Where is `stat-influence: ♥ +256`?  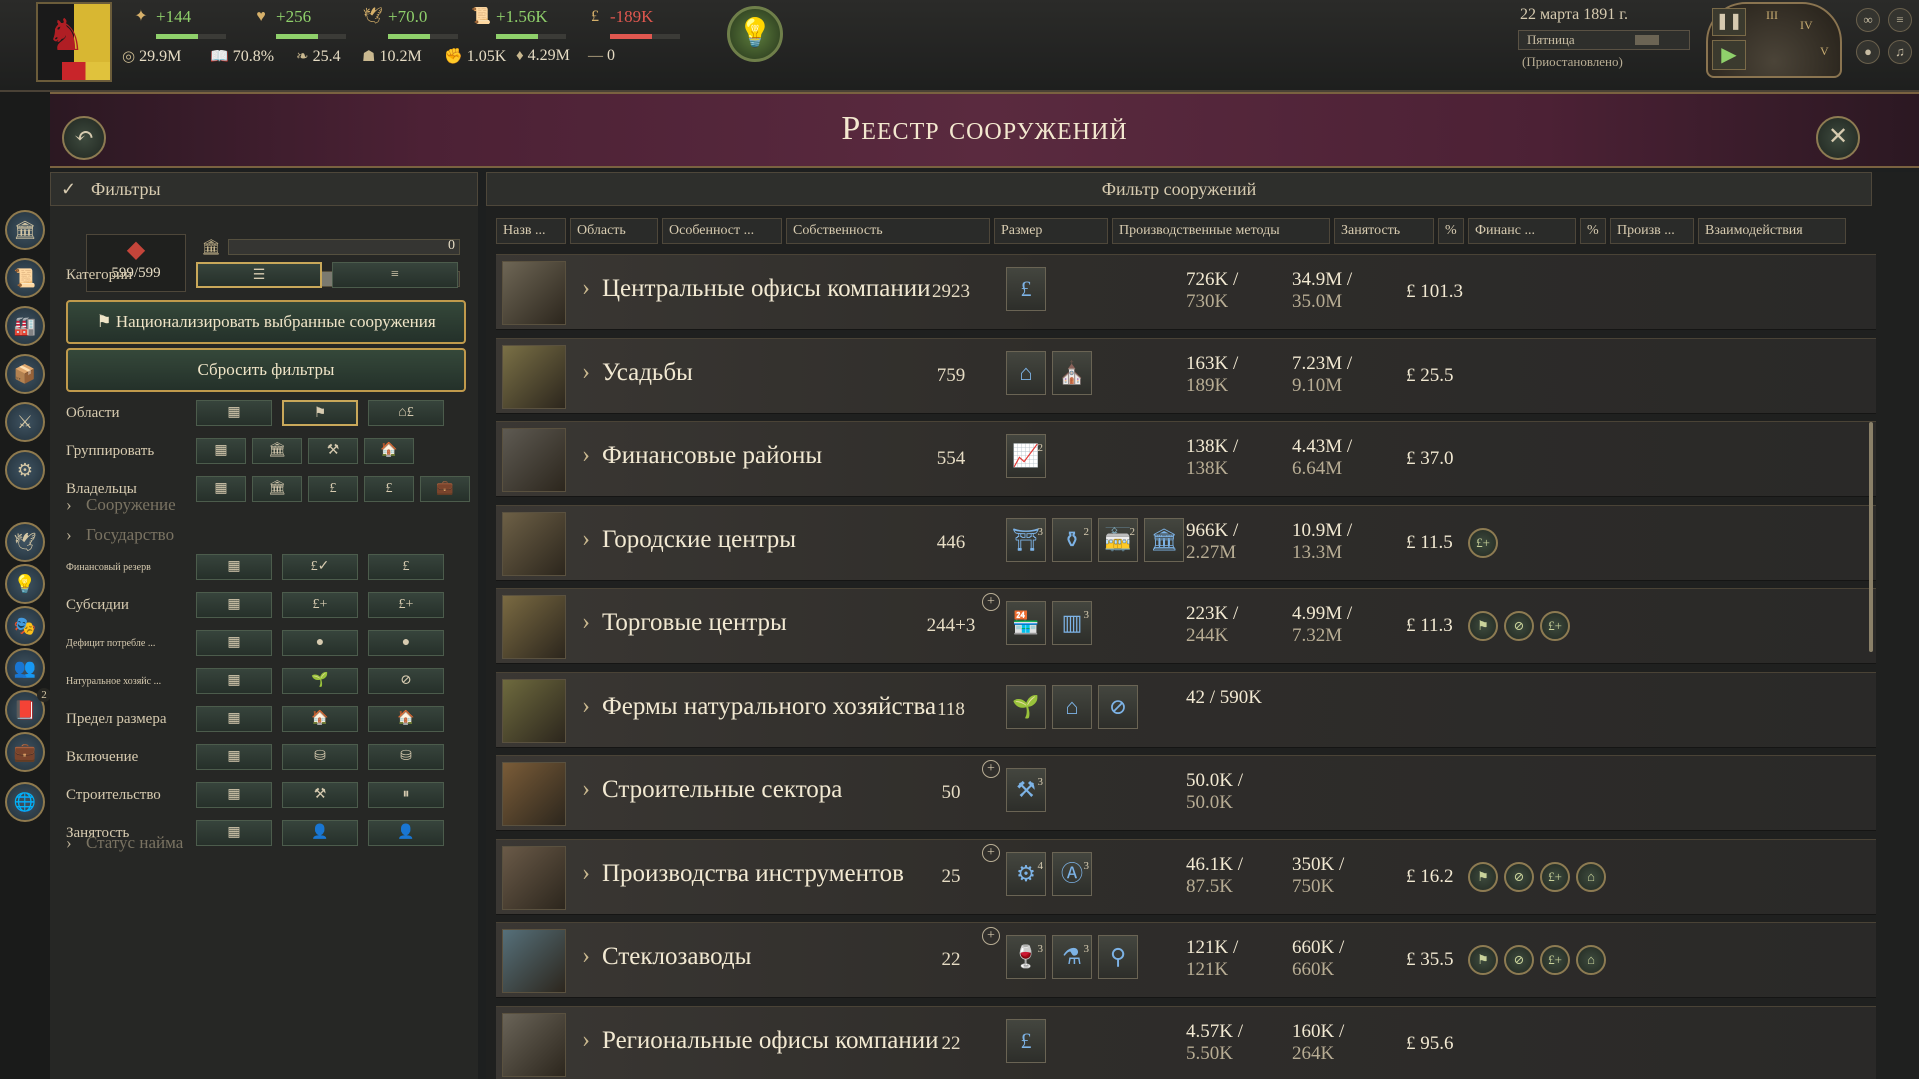
stat-influence: ♥ +256 is located at coordinates (298, 22).